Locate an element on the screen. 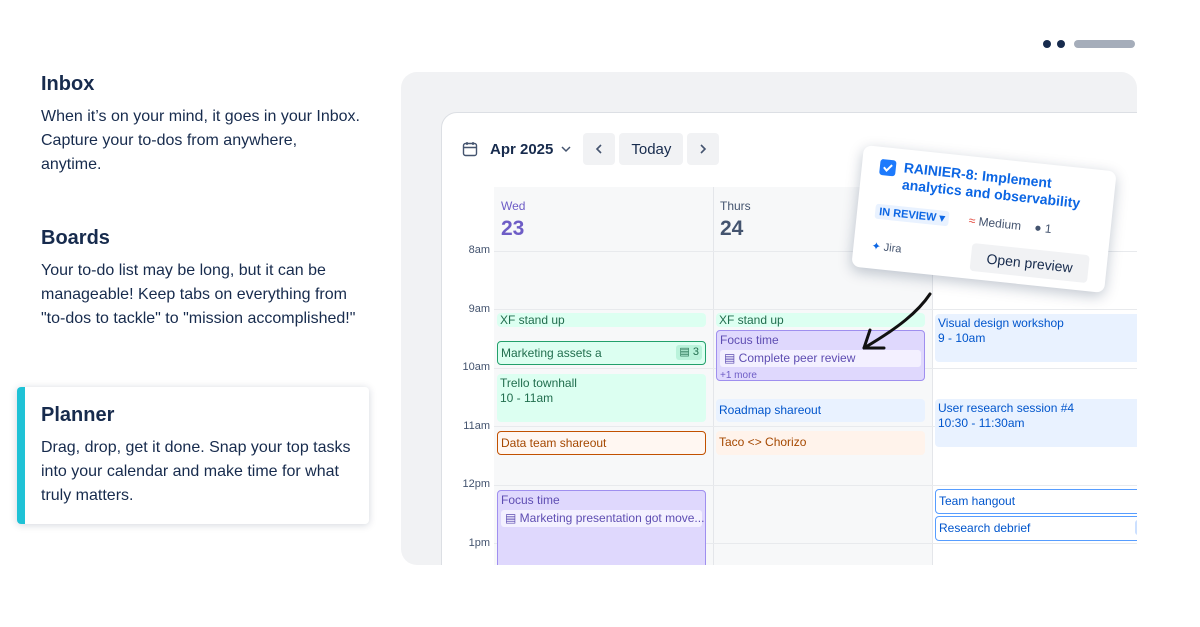 Image resolution: width=1200 pixels, height=627 pixels. event-title: Focus time is located at coordinates (530, 500).